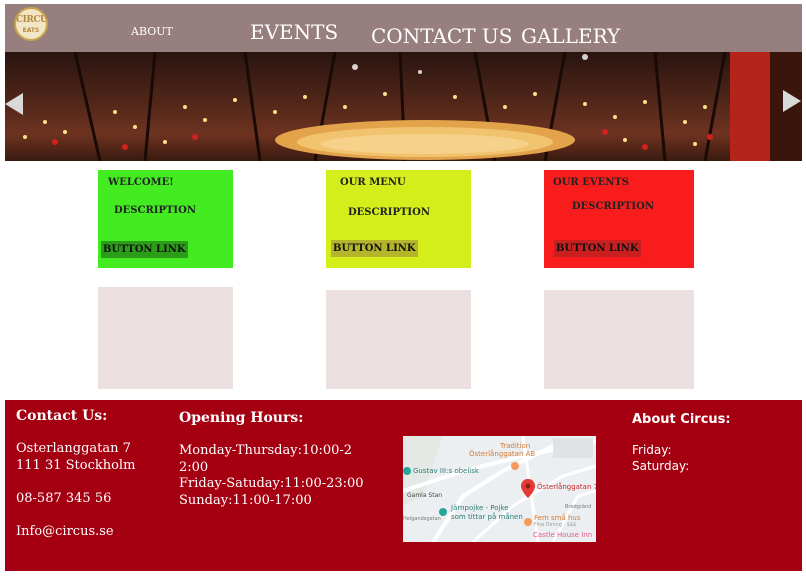  Describe the element at coordinates (480, 508) in the screenshot. I see `map-label: Järnpojke - Pojke` at that location.